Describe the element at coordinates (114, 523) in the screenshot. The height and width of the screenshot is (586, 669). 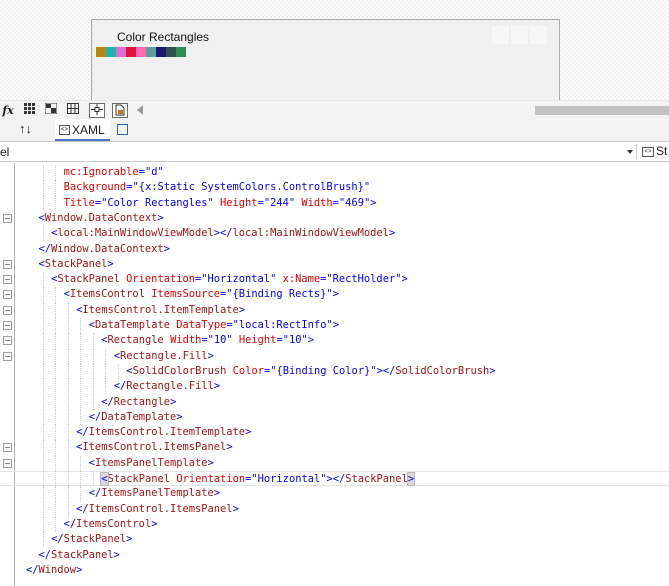
I see `code-token: ItemsControl` at that location.